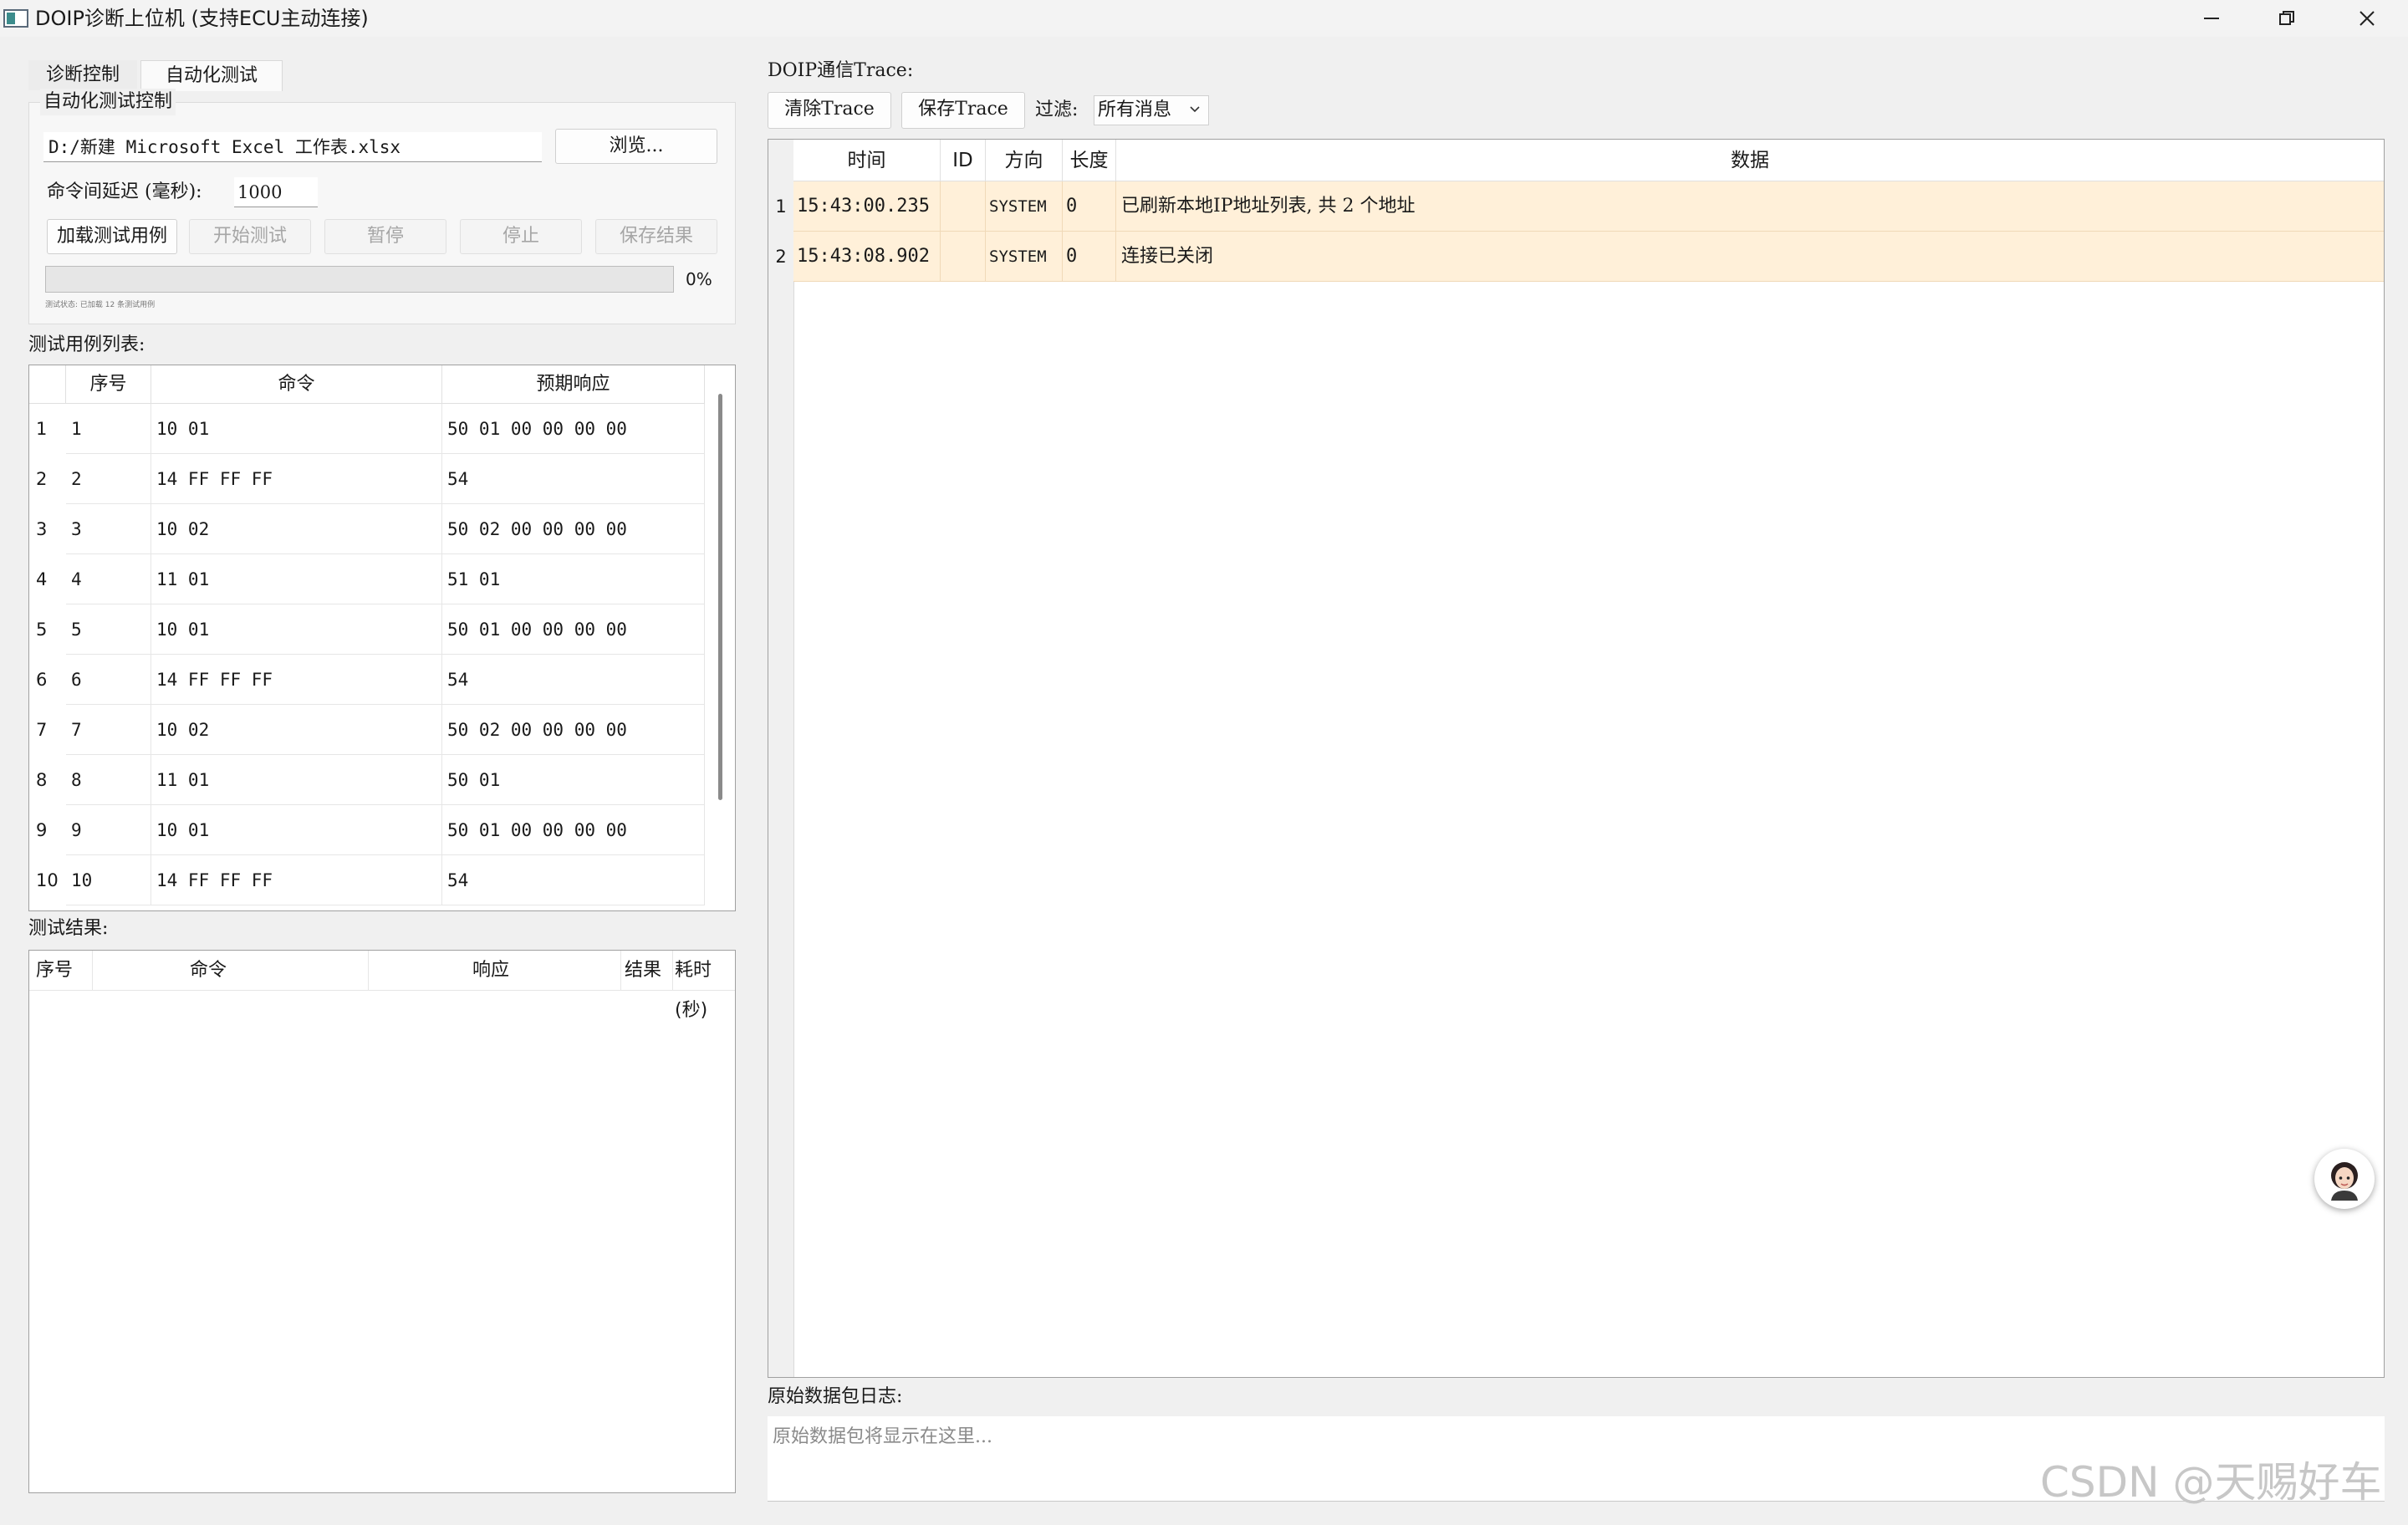  I want to click on progress-text: 0%, so click(699, 279).